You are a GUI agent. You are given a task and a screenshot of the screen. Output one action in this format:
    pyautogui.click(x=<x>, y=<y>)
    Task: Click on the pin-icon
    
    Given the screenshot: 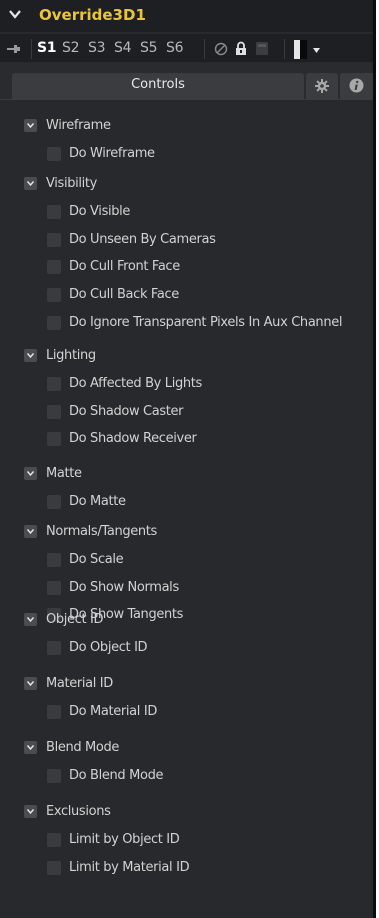 What is the action you would take?
    pyautogui.click(x=14, y=49)
    